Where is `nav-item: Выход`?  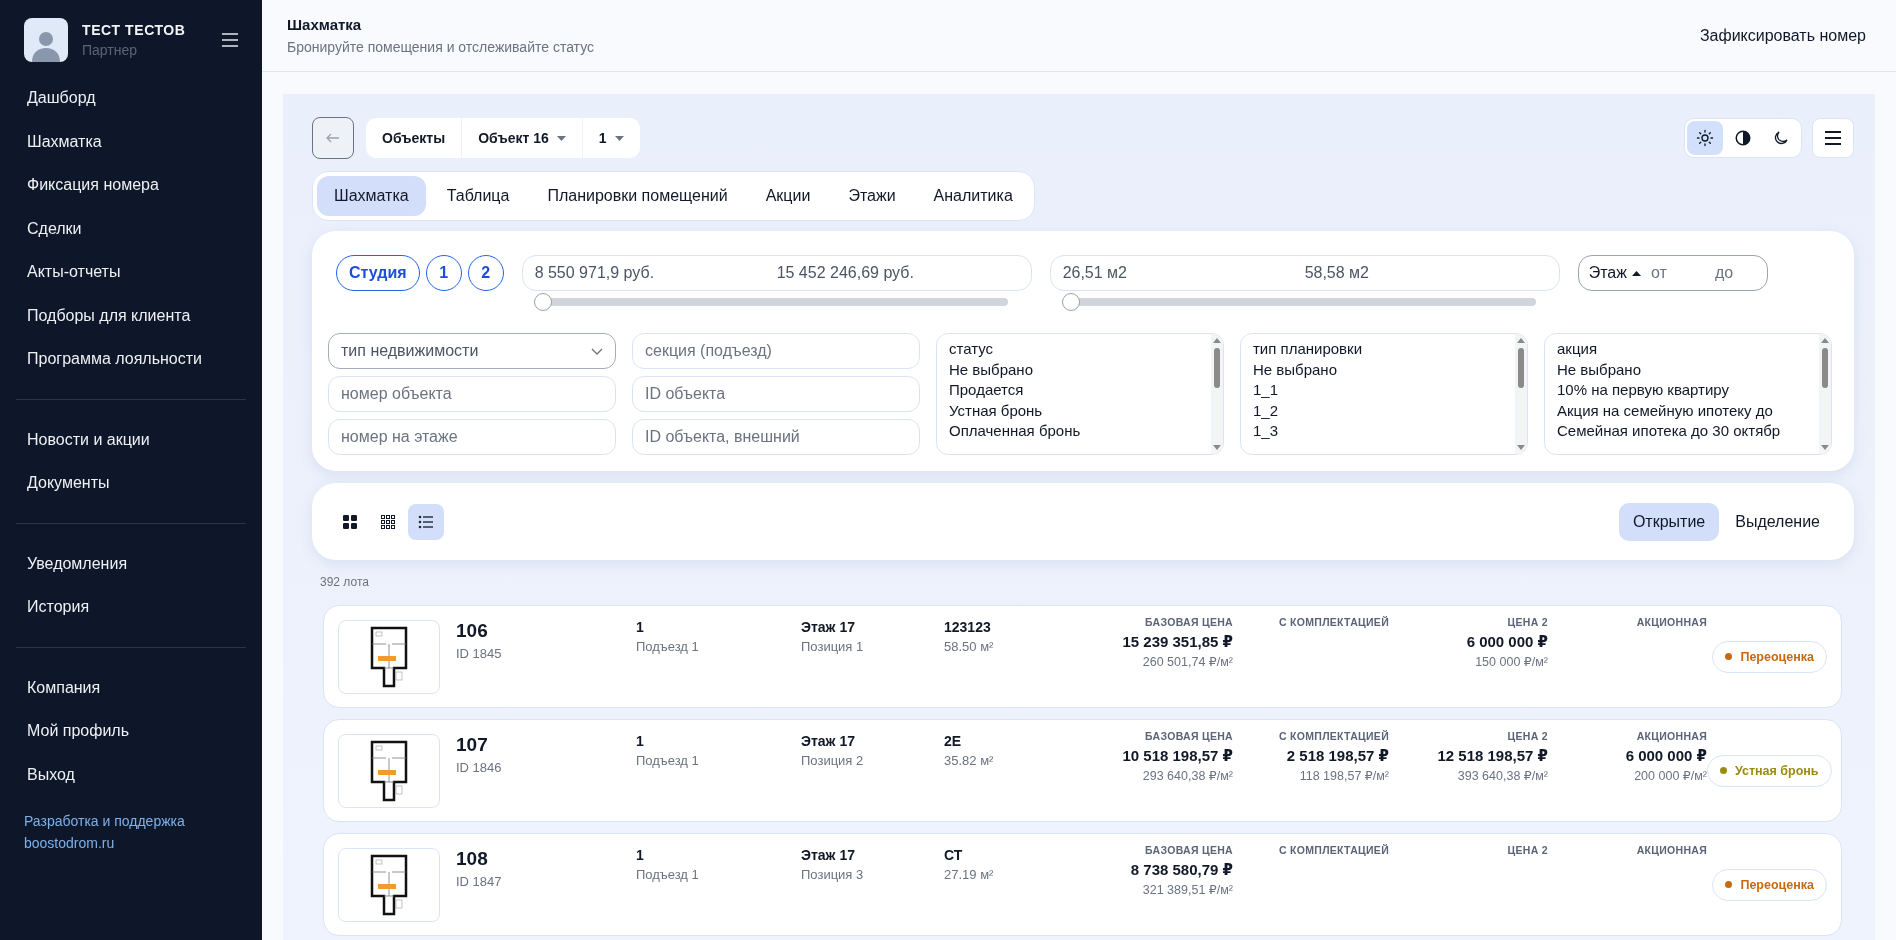
nav-item: Выход is located at coordinates (131, 774).